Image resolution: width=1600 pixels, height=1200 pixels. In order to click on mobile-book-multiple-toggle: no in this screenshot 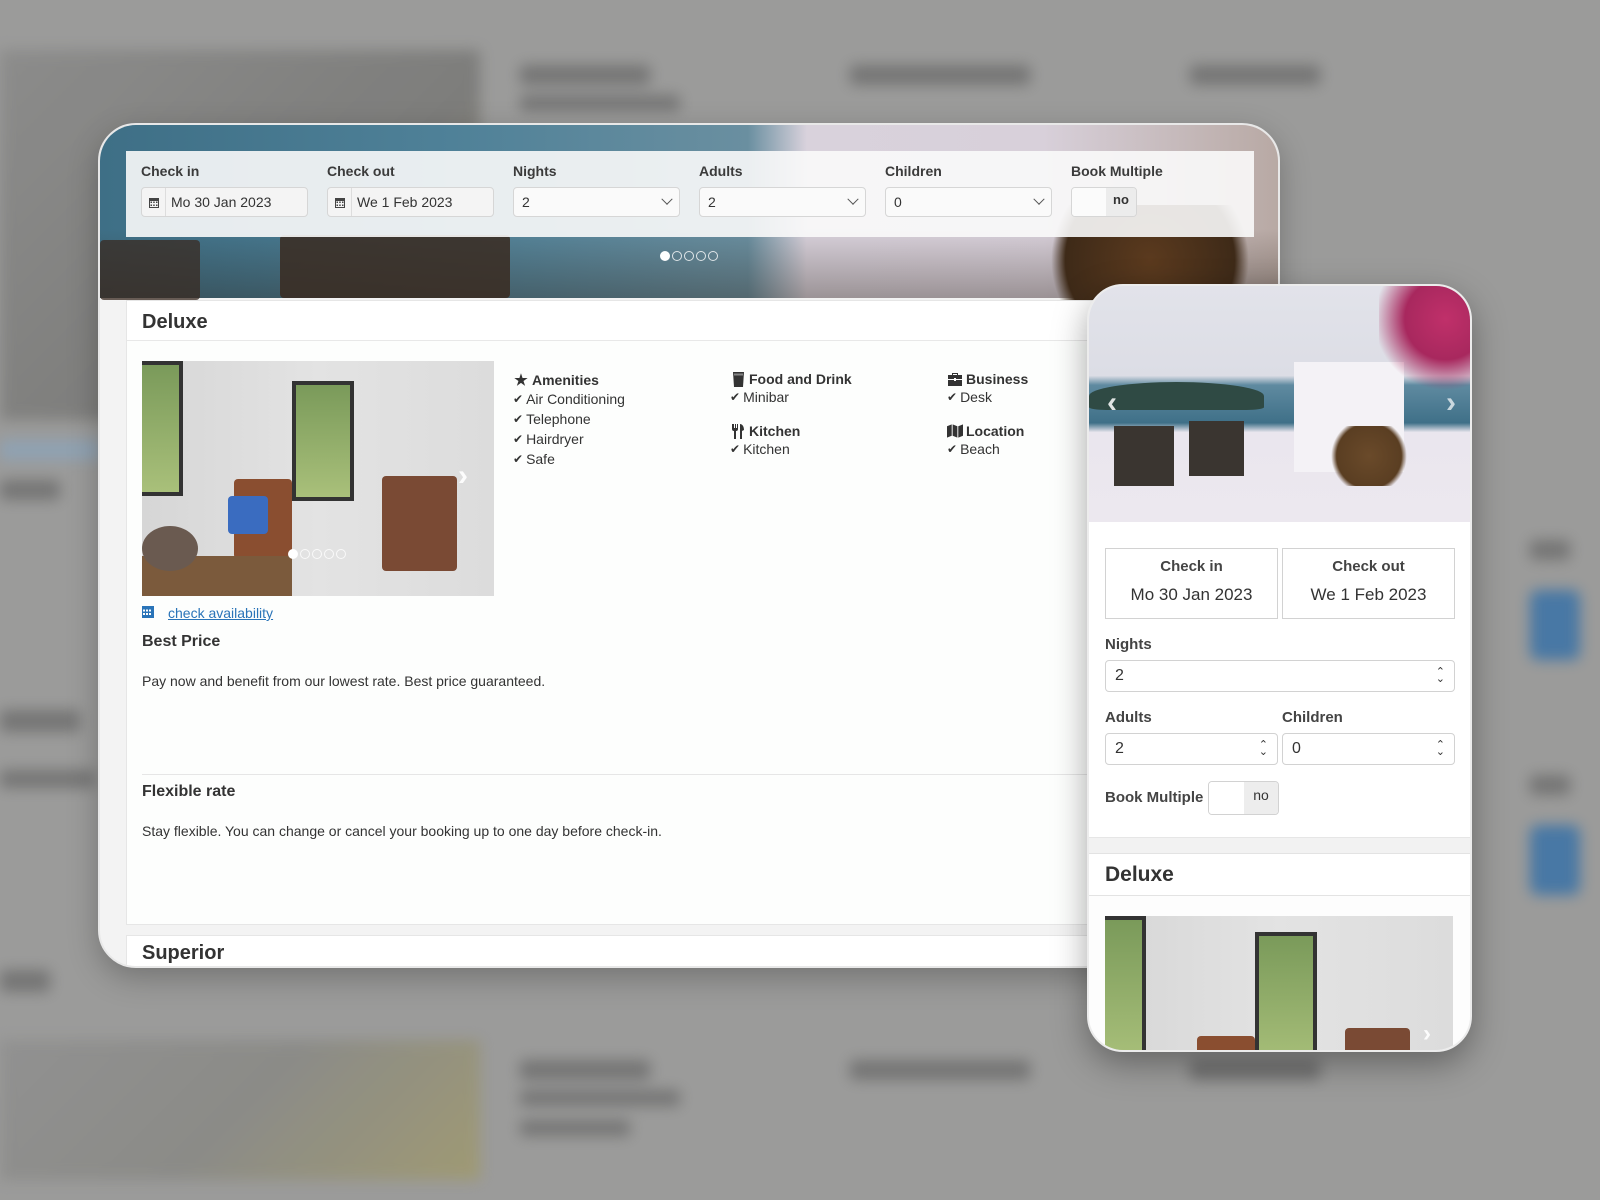, I will do `click(1243, 798)`.